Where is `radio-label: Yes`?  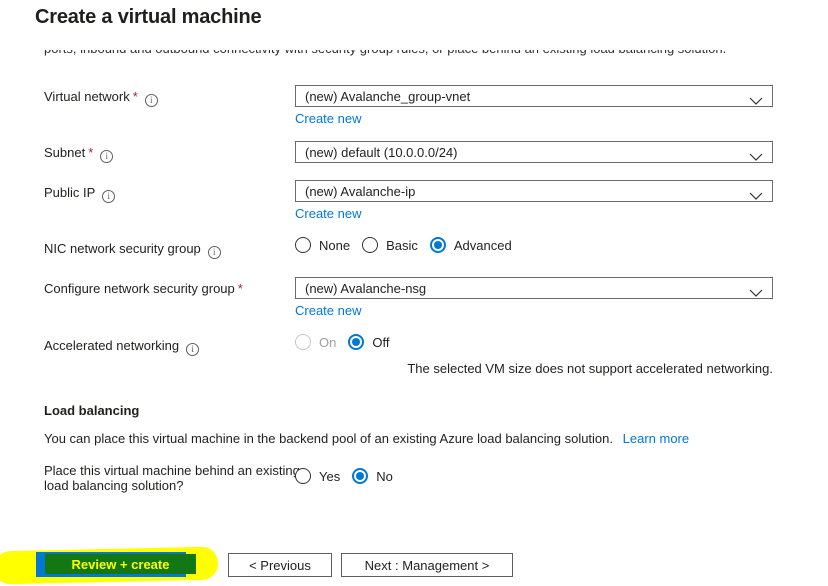
radio-label: Yes is located at coordinates (330, 476).